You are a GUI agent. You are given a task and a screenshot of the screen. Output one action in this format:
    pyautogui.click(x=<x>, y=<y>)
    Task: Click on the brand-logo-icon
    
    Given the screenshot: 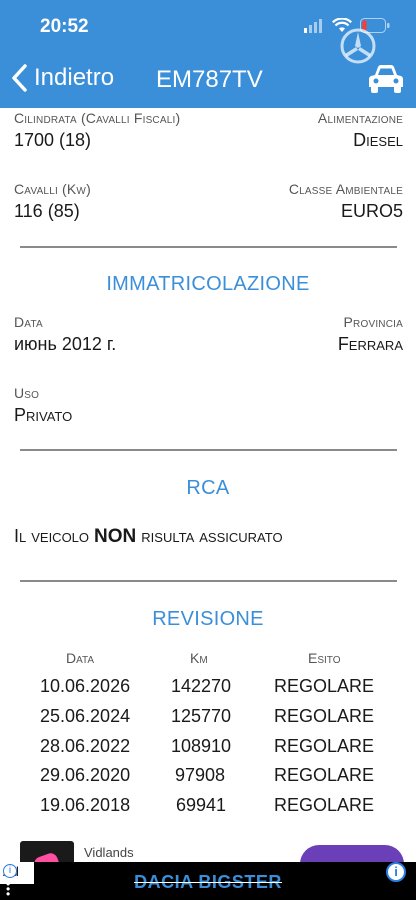 What is the action you would take?
    pyautogui.click(x=358, y=46)
    